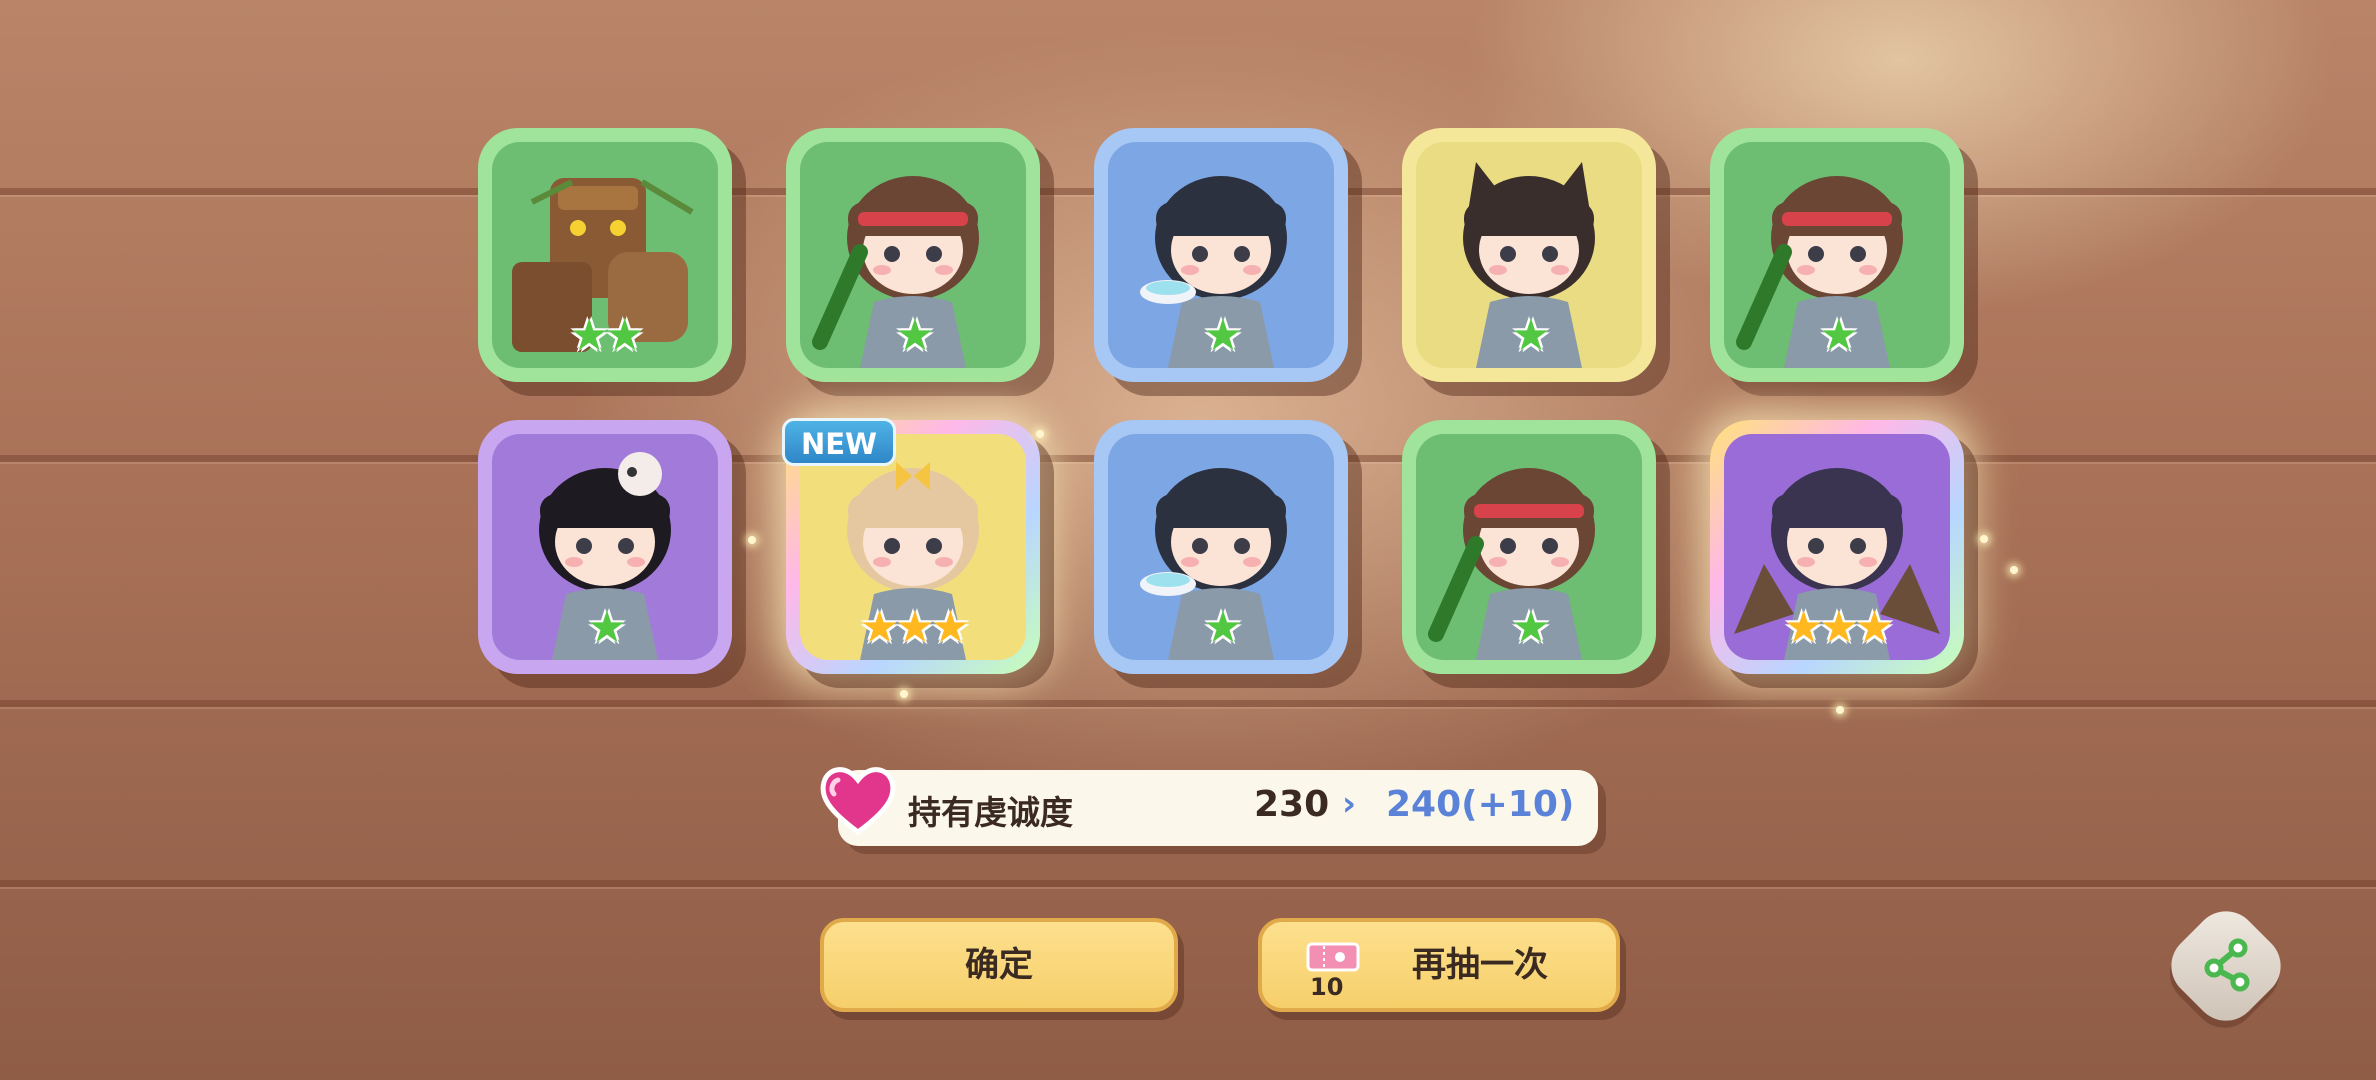  Describe the element at coordinates (858, 801) in the screenshot. I see `heart-icon` at that location.